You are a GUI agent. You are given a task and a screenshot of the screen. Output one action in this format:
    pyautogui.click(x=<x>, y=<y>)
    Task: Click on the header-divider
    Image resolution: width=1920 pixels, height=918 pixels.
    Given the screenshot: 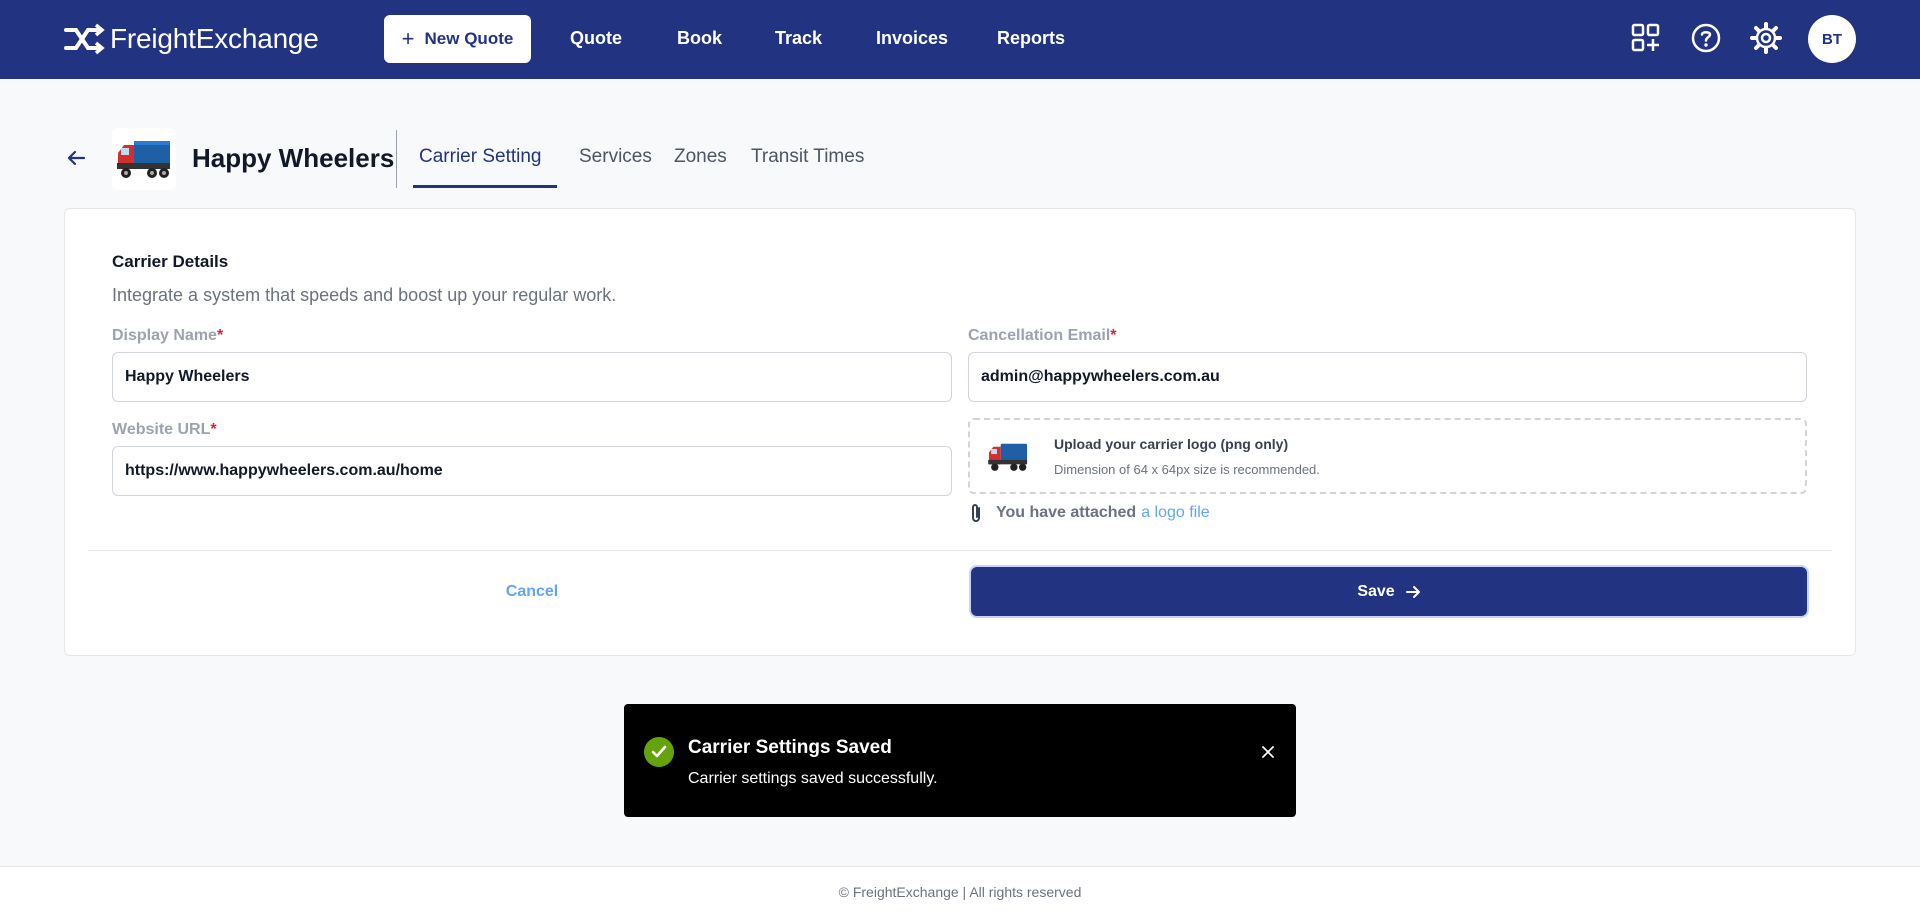 What is the action you would take?
    pyautogui.click(x=396, y=159)
    